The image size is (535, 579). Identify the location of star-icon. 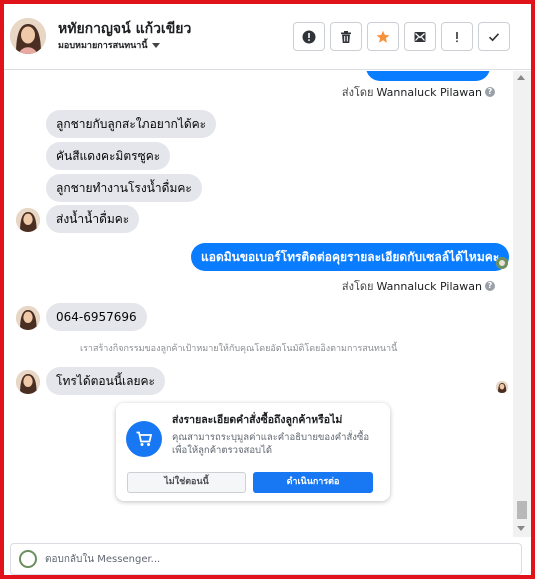
(383, 36).